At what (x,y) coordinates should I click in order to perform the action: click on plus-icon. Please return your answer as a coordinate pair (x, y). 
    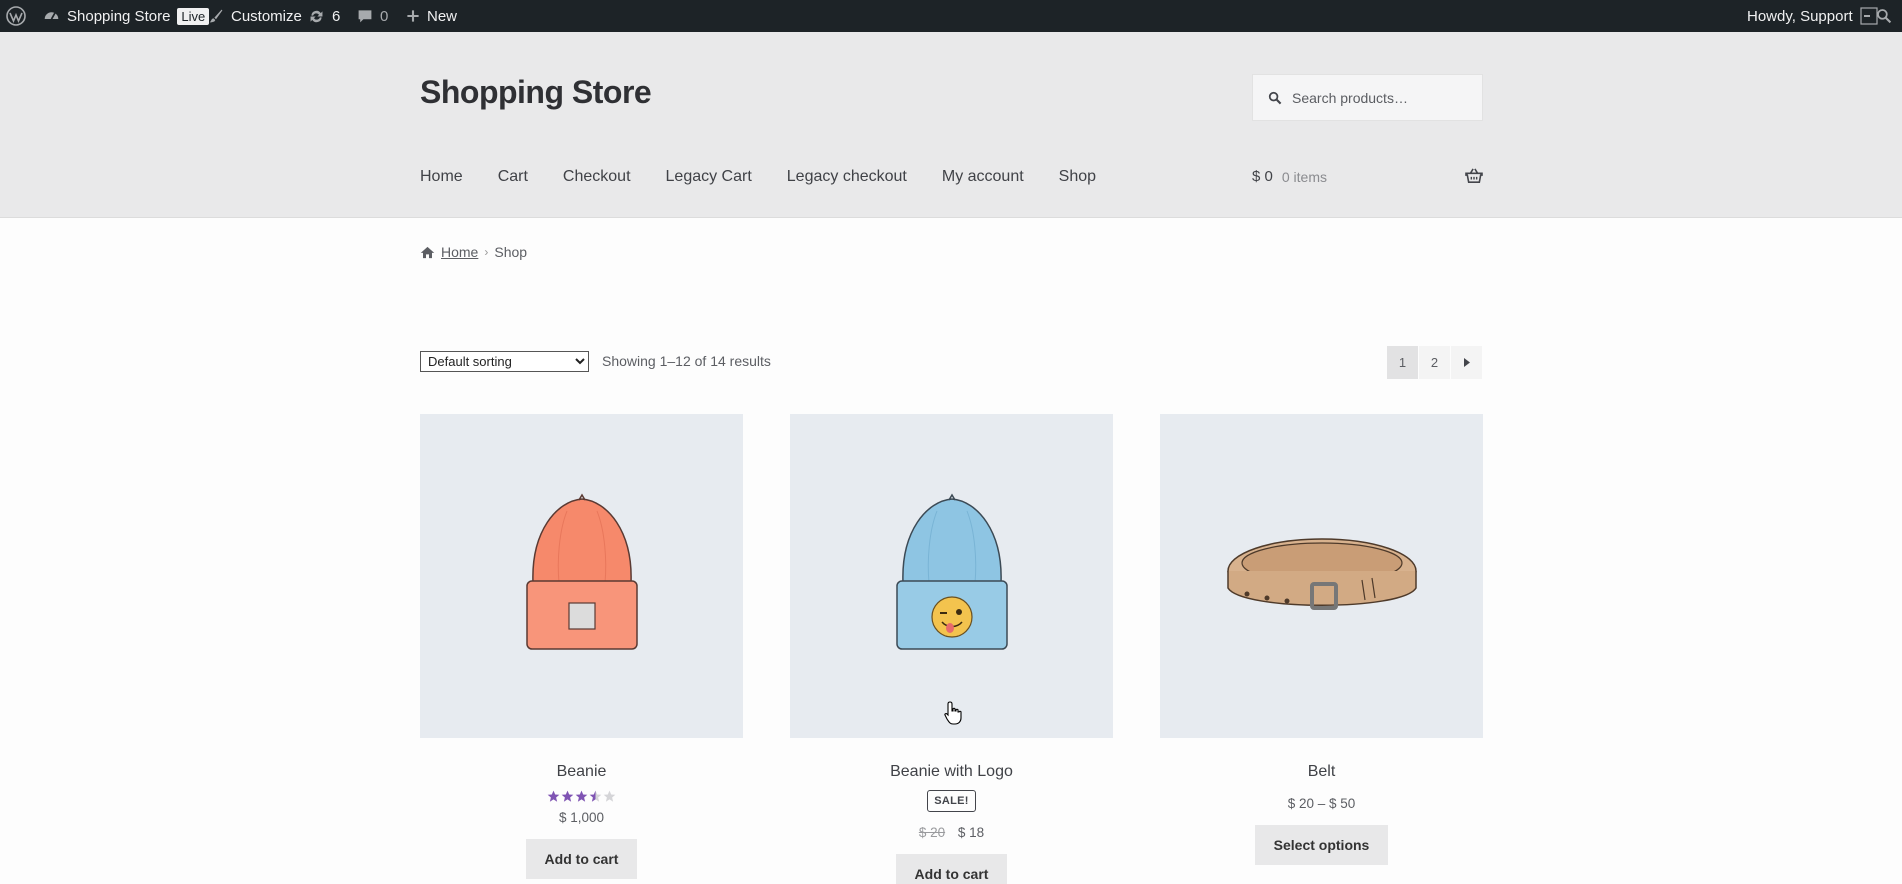
    Looking at the image, I should click on (413, 16).